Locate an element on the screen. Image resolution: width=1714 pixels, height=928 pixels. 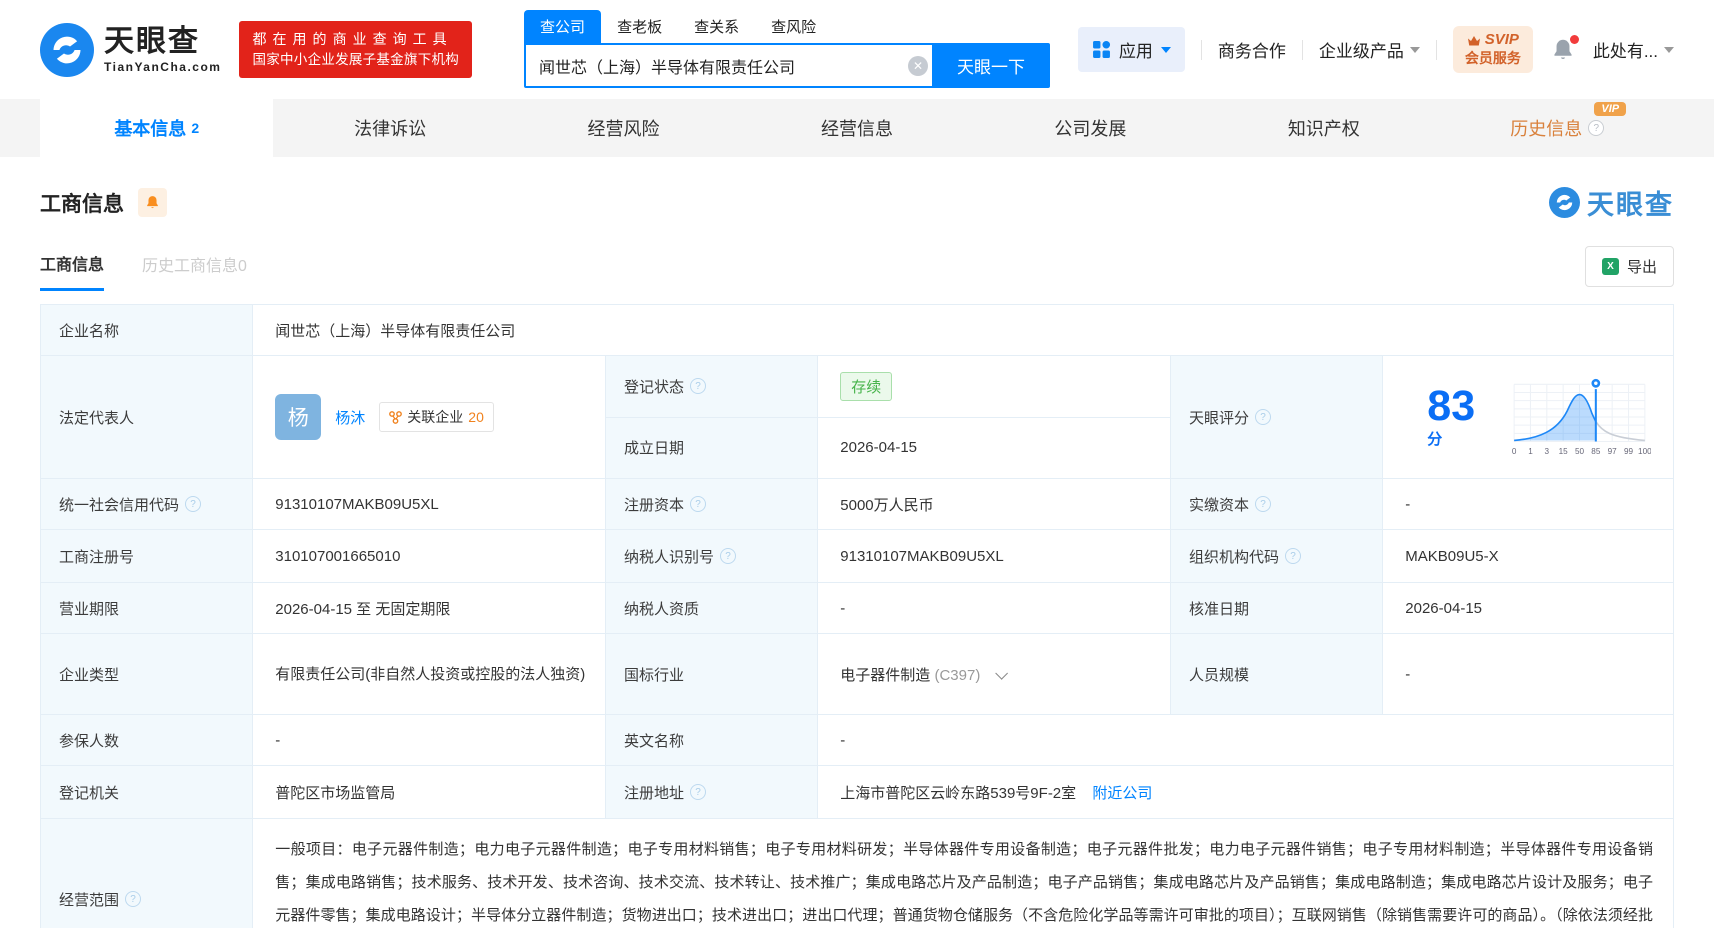
industry-name: 电子器件制造 is located at coordinates (885, 675).